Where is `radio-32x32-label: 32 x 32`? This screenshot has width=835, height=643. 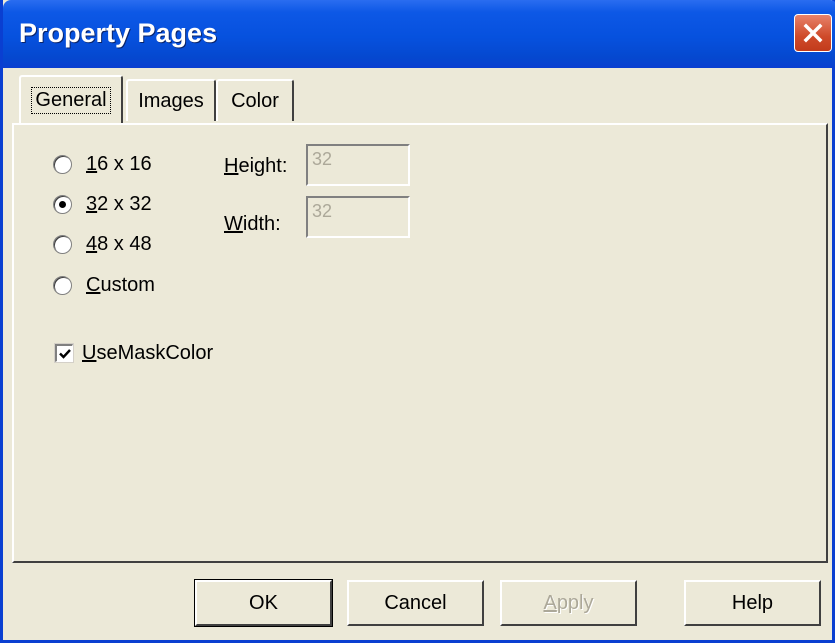 radio-32x32-label: 32 x 32 is located at coordinates (119, 203).